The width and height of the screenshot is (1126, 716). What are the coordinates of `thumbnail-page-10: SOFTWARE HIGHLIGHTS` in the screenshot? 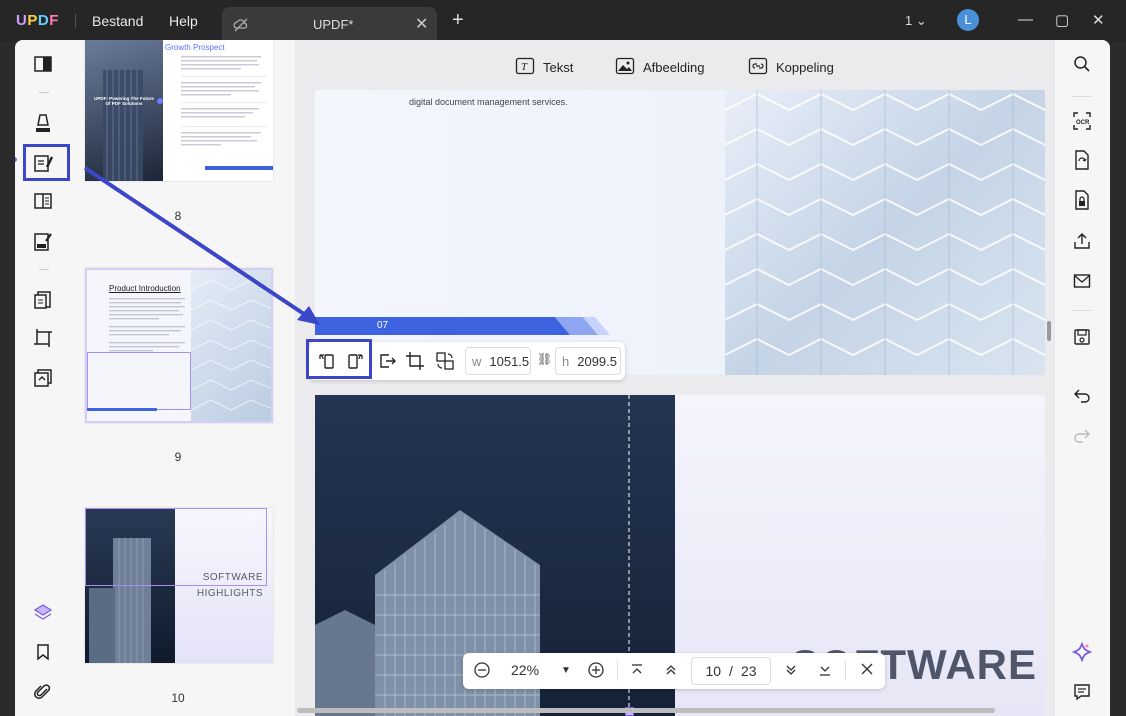 It's located at (179, 585).